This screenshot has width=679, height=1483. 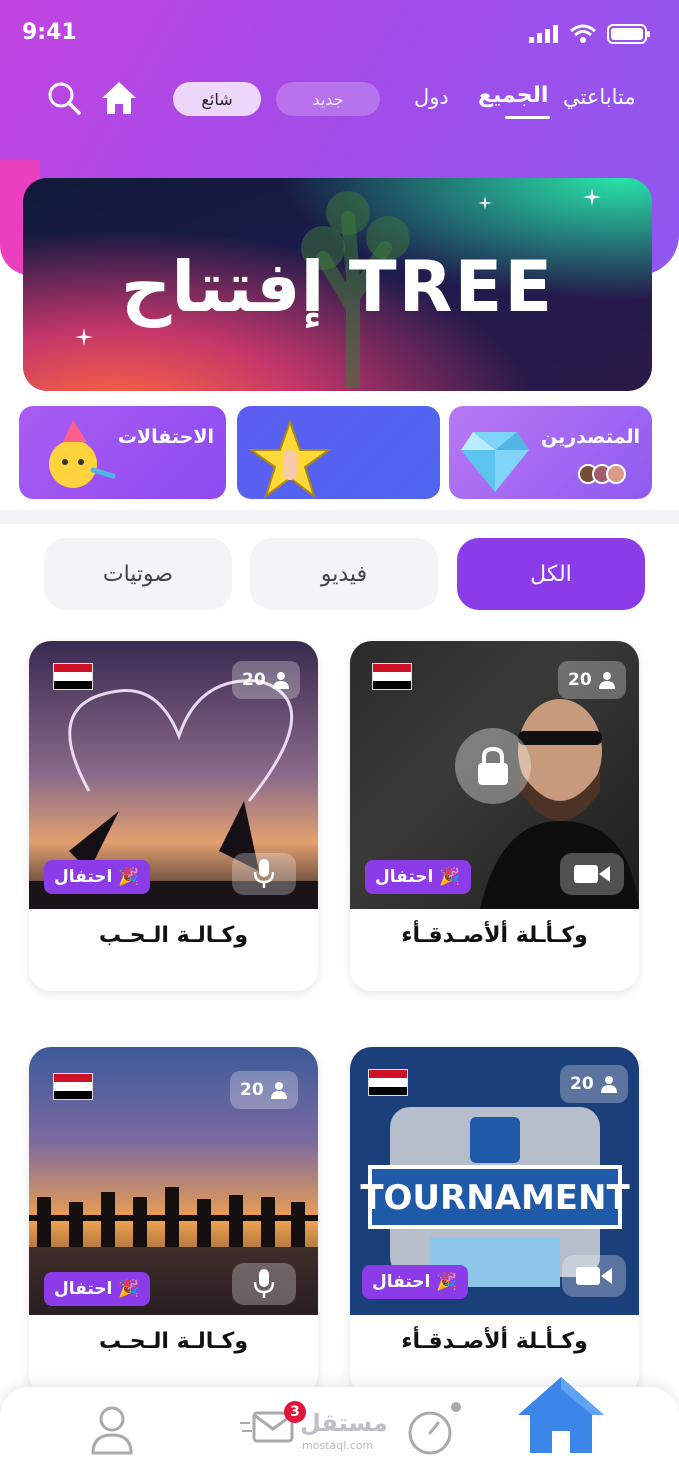 What do you see at coordinates (338, 452) in the screenshot?
I see `category-star` at bounding box center [338, 452].